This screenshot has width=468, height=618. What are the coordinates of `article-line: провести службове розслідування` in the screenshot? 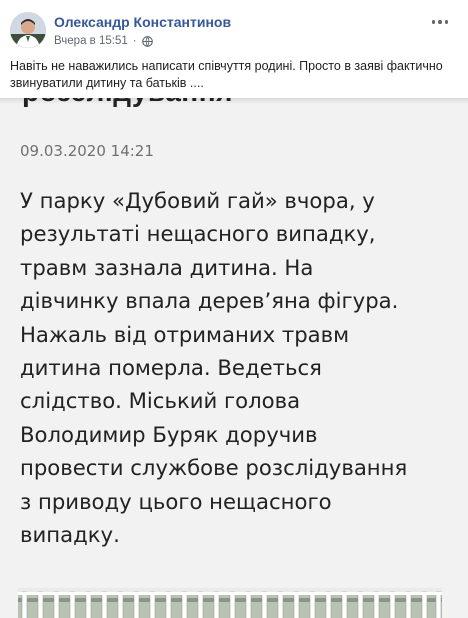 It's located at (214, 468).